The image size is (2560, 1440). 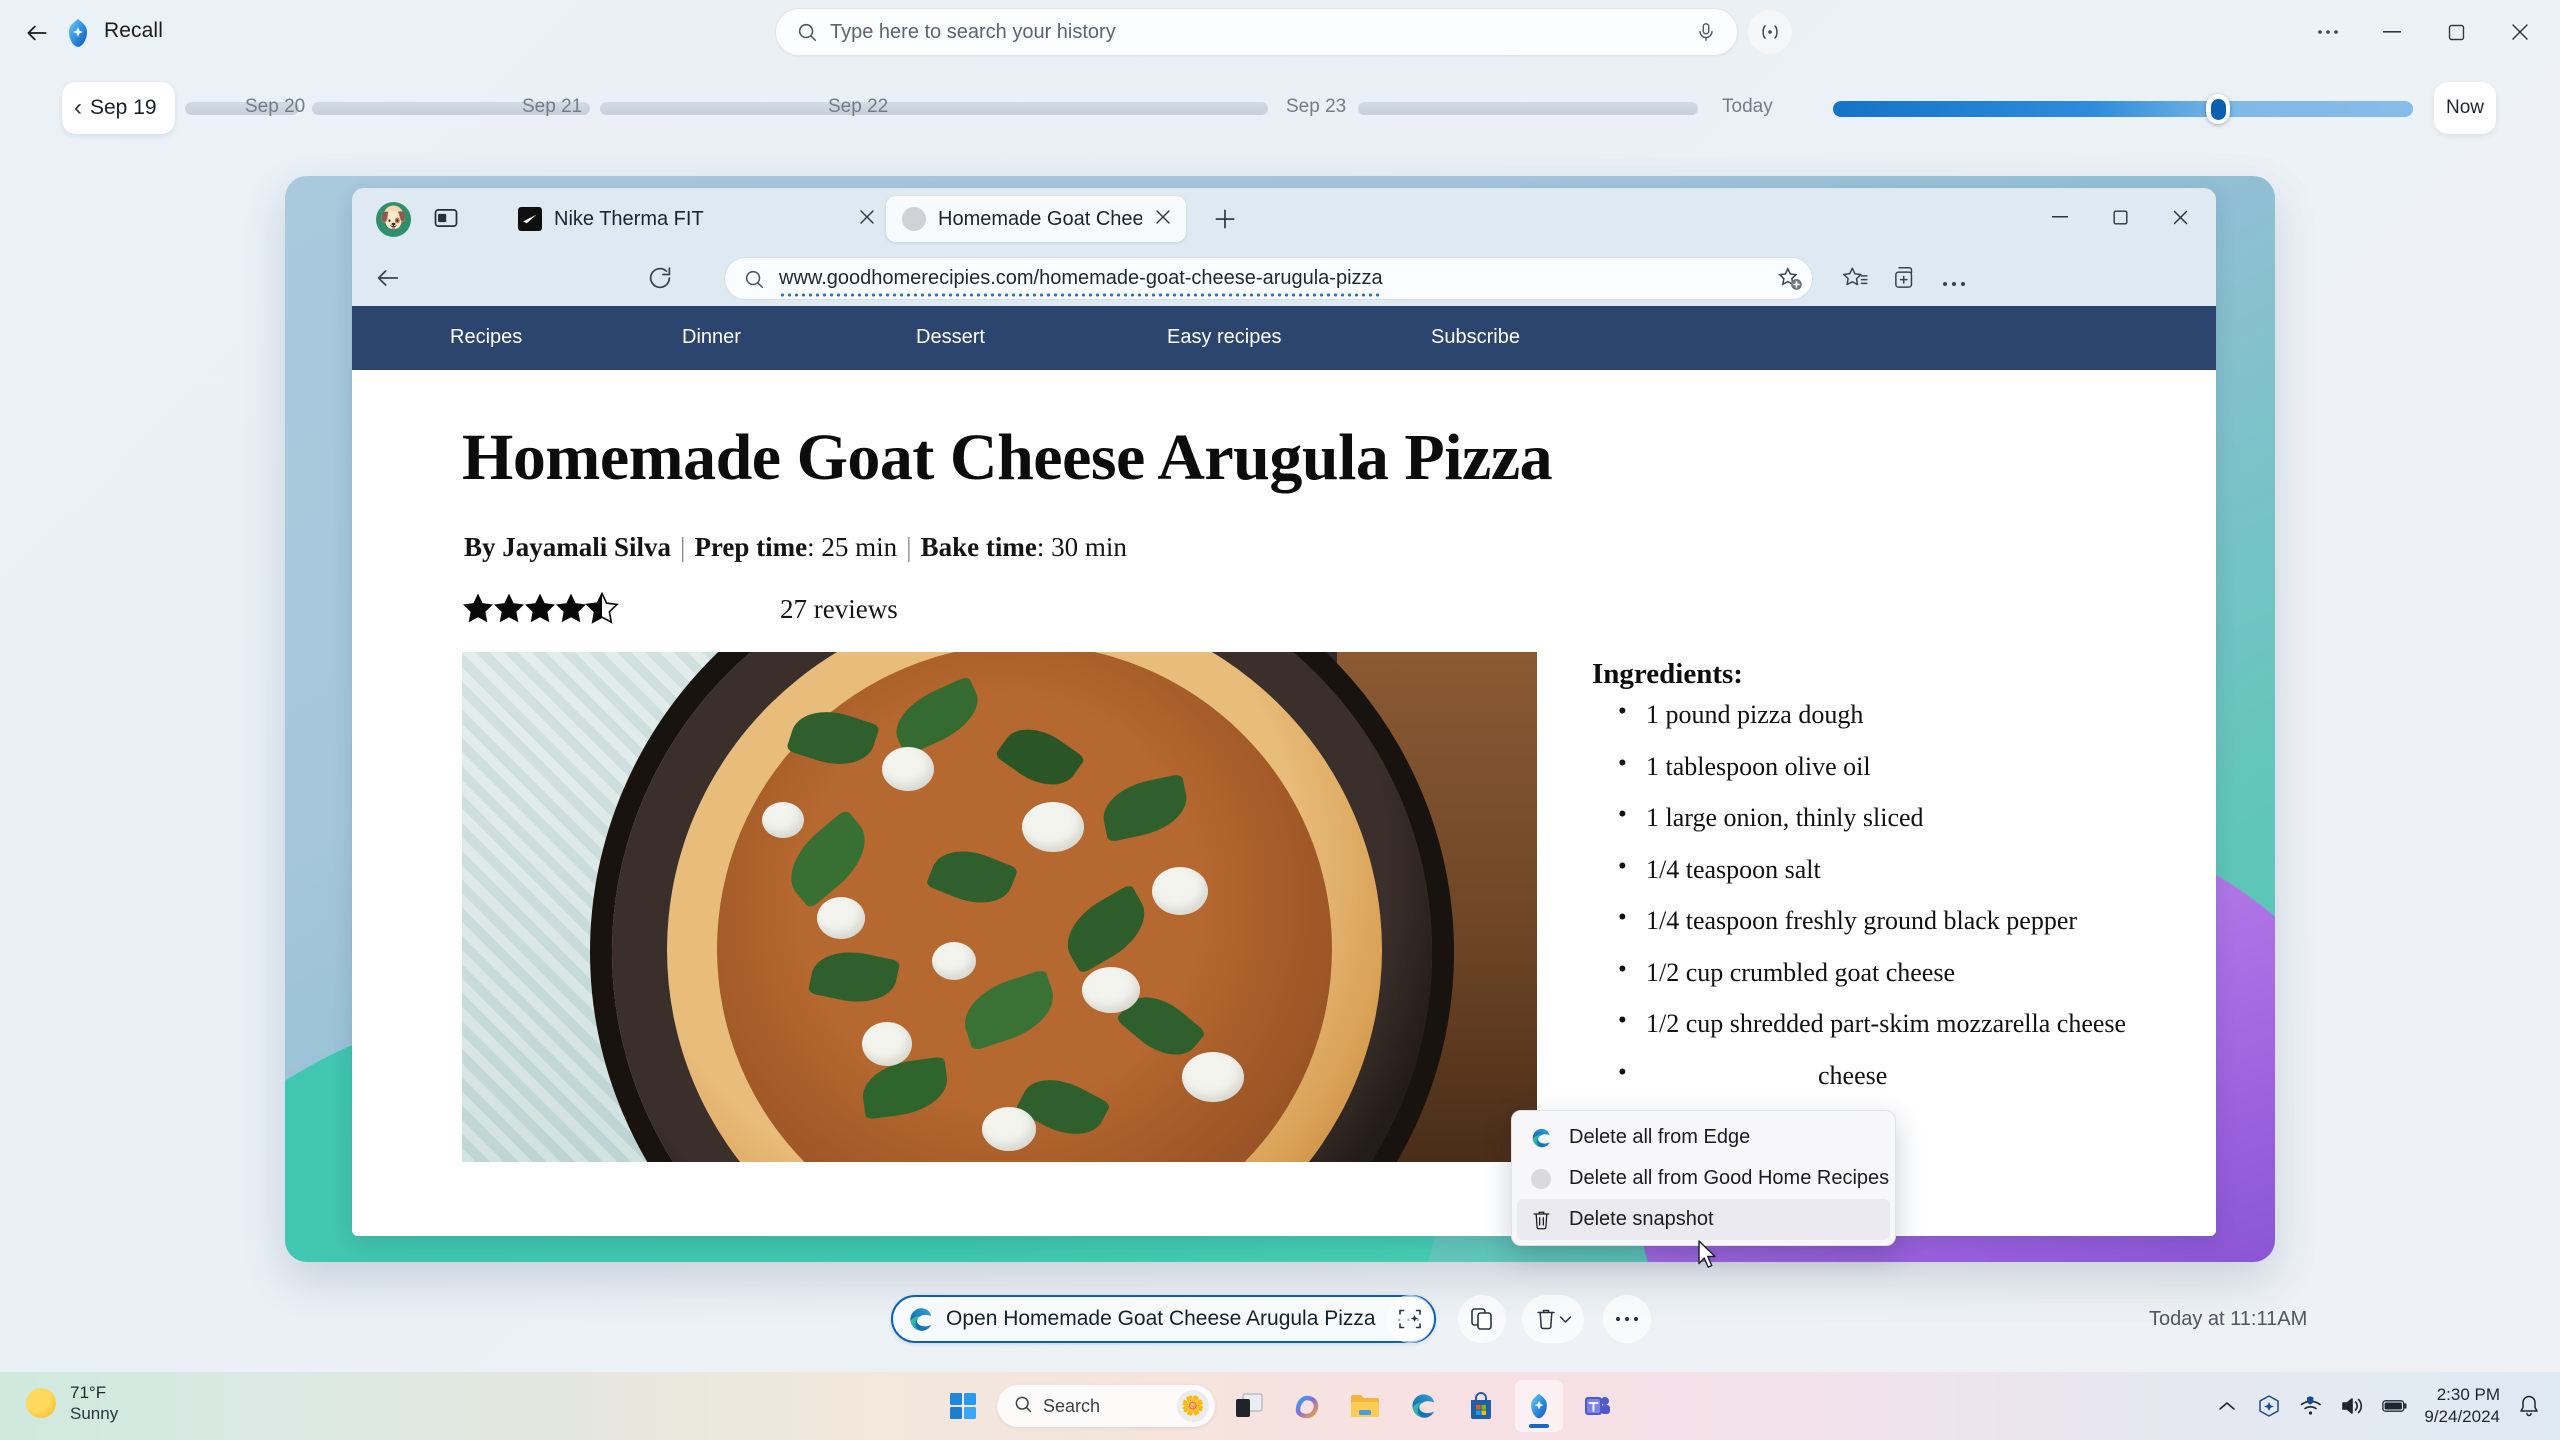 I want to click on chevron-up-icon, so click(x=2227, y=1406).